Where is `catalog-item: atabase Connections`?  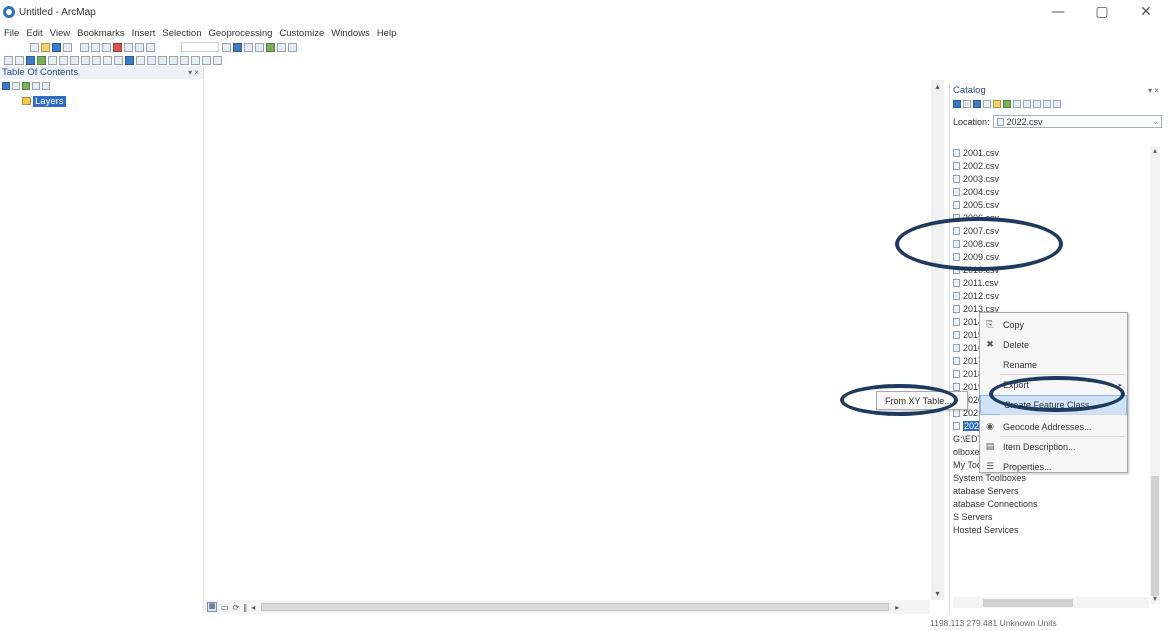 catalog-item: atabase Connections is located at coordinates (1050, 503).